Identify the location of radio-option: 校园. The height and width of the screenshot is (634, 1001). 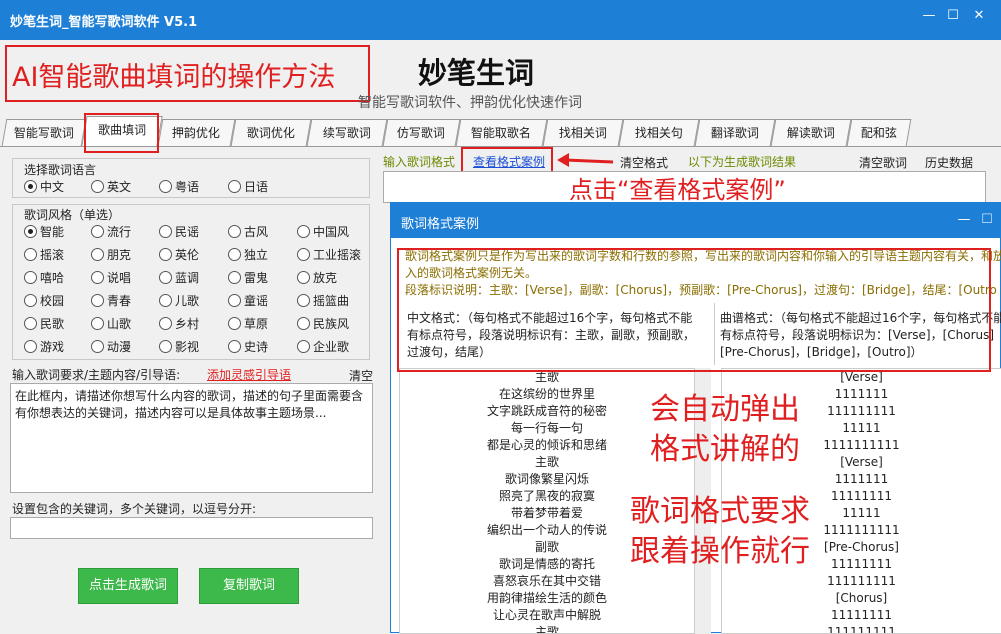
(44, 300).